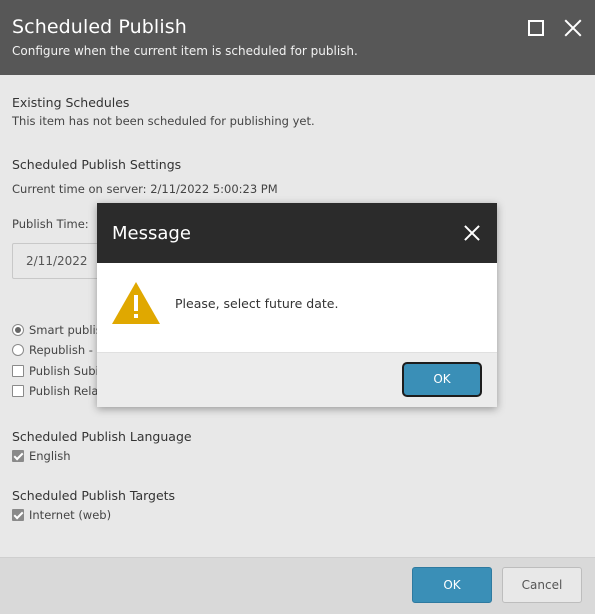  What do you see at coordinates (18, 371) in the screenshot?
I see `publish-subitems-checkbox` at bounding box center [18, 371].